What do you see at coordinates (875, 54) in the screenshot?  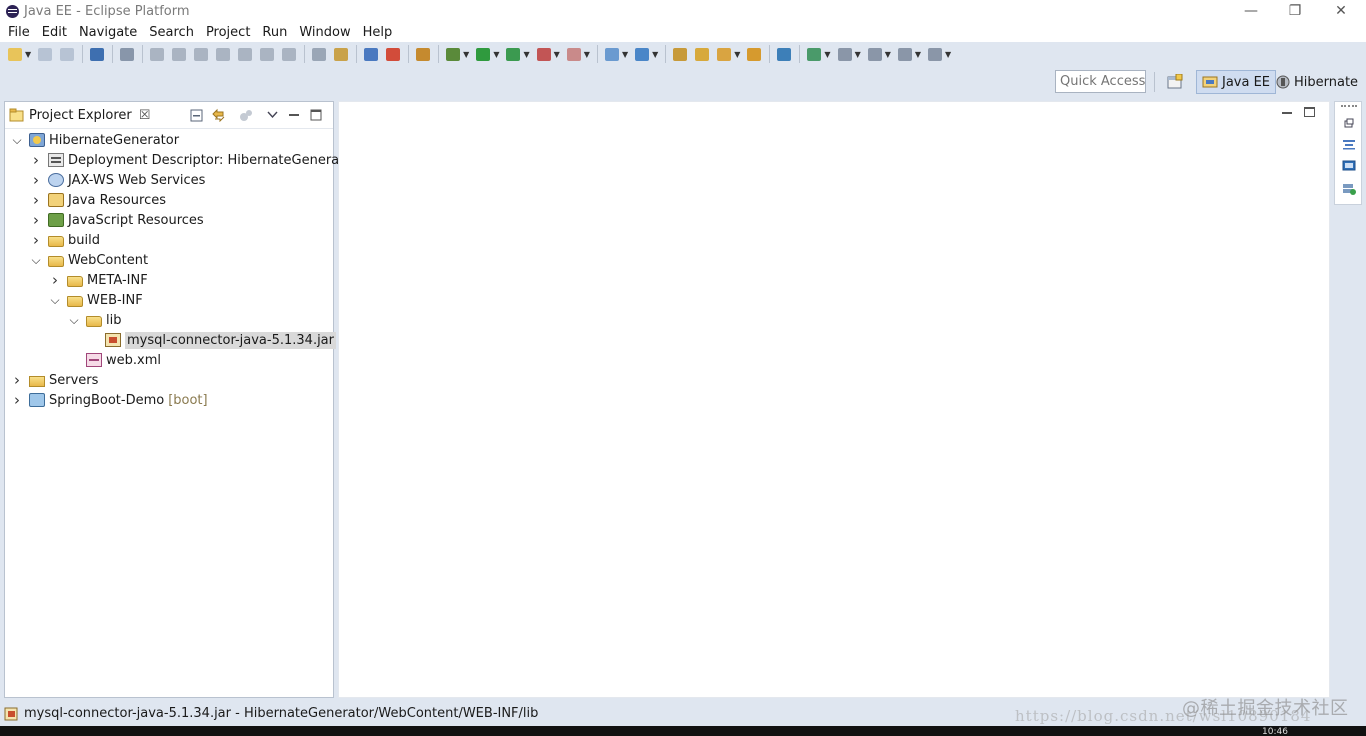 I see `previous-edit-button` at bounding box center [875, 54].